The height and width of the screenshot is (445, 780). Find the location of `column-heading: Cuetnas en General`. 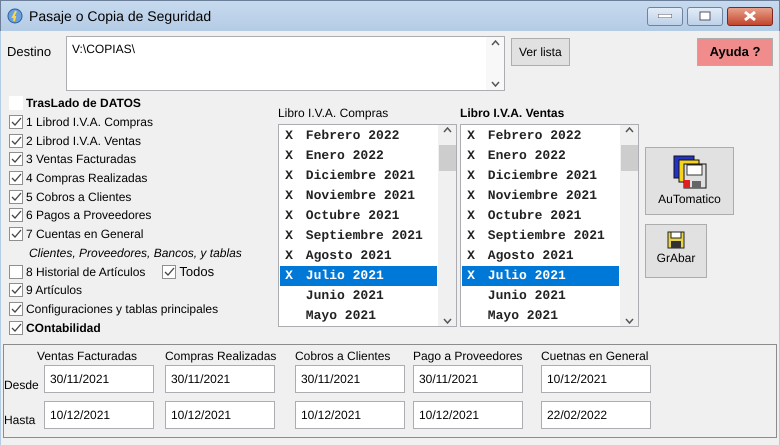

column-heading: Cuetnas en General is located at coordinates (595, 356).